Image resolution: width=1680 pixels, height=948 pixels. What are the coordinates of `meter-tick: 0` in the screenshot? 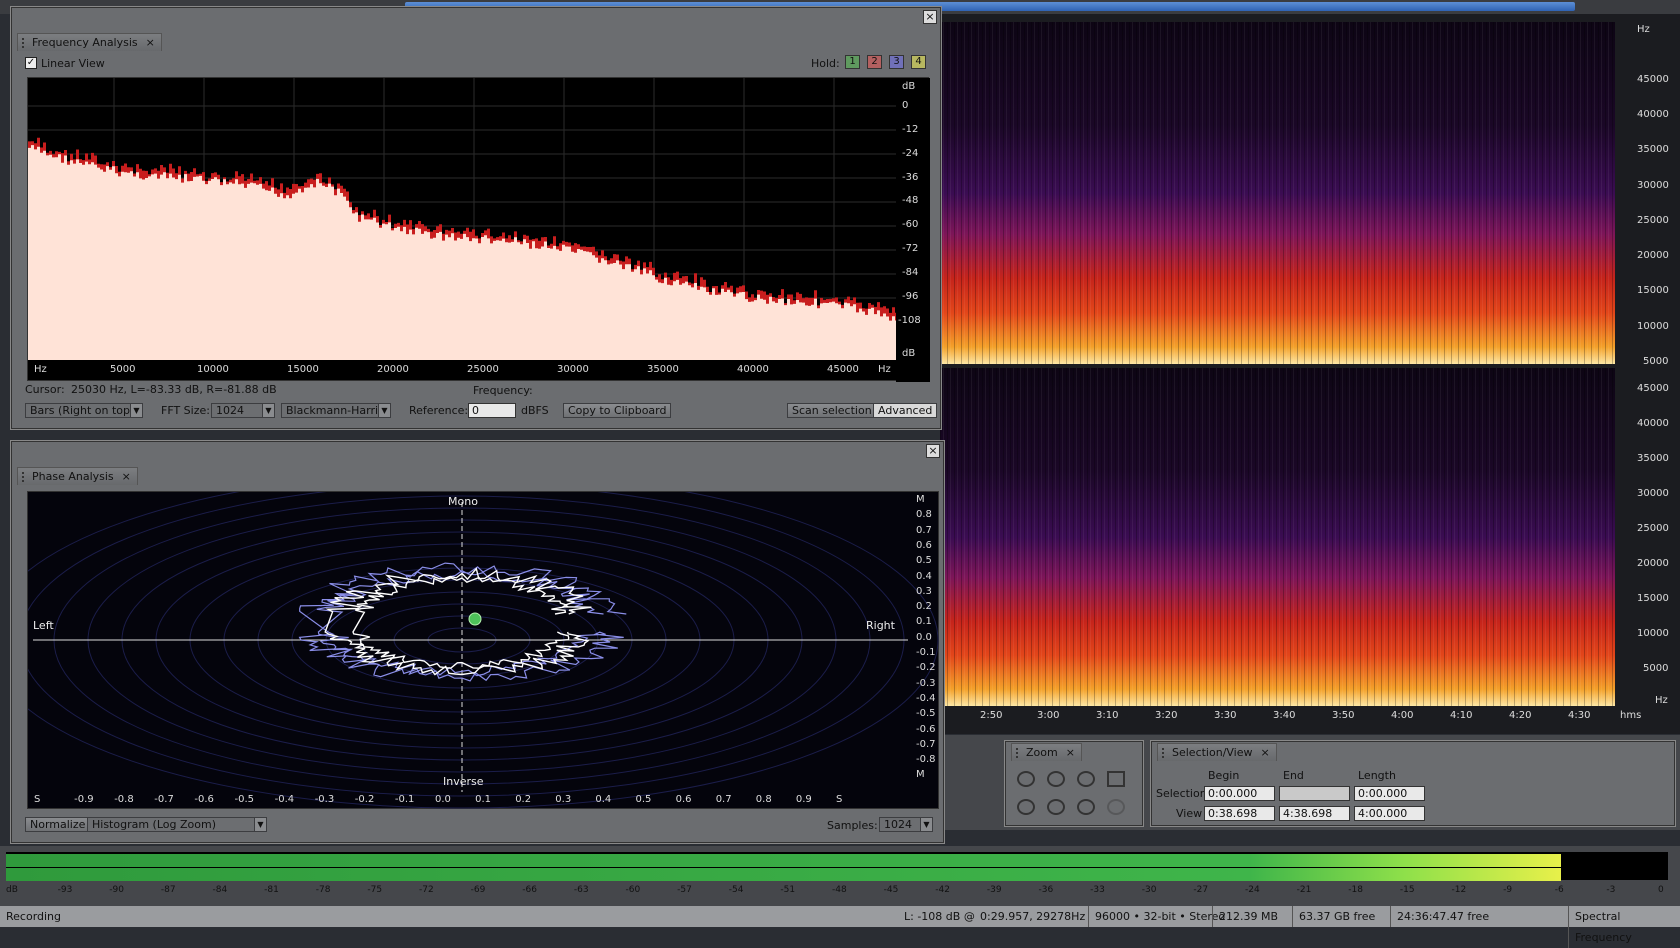 It's located at (1661, 890).